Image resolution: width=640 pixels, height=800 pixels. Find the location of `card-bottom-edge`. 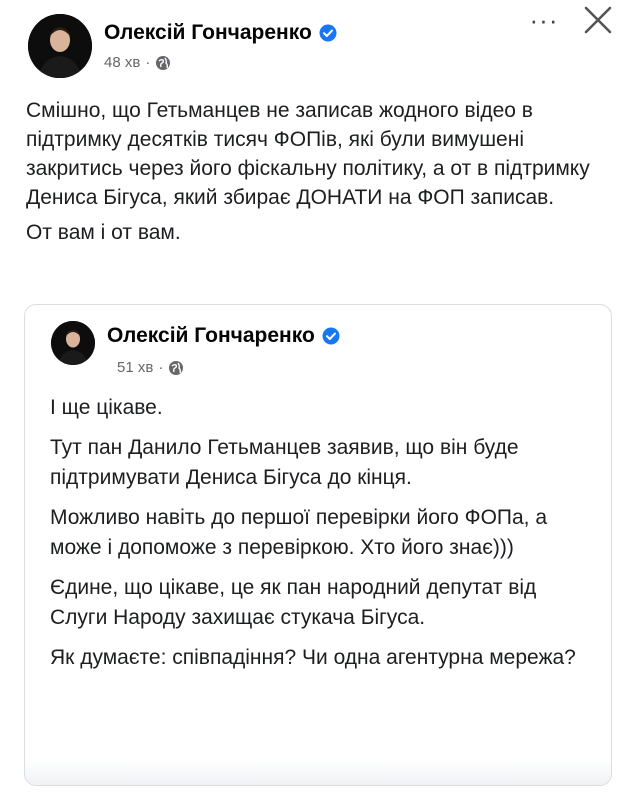

card-bottom-edge is located at coordinates (318, 772).